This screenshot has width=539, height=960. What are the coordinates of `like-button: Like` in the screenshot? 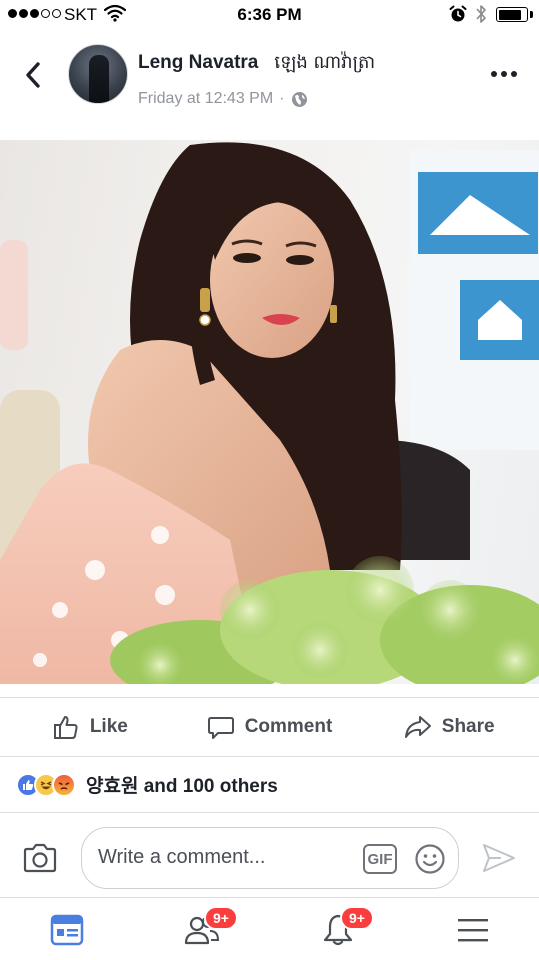 It's located at (90, 727).